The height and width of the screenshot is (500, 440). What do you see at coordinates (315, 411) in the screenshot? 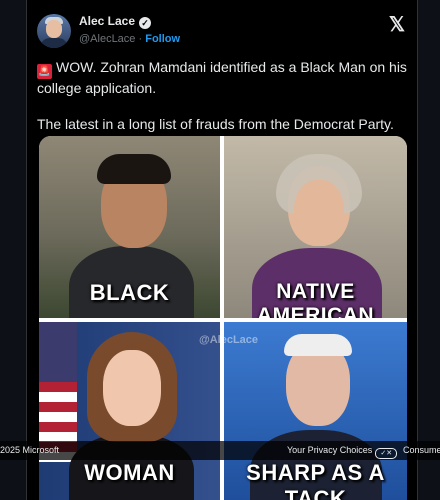
I see `image-panel-sharp-as-a-tack: SHARP AS A TACK` at bounding box center [315, 411].